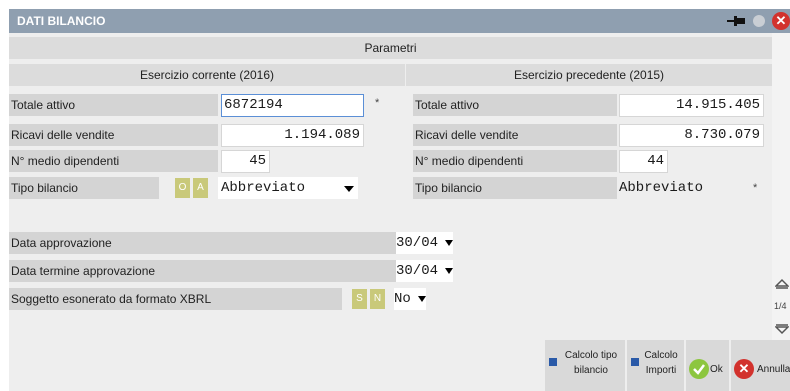 This screenshot has width=790, height=391. What do you see at coordinates (417, 271) in the screenshot?
I see `data-termine-value: 30/04` at bounding box center [417, 271].